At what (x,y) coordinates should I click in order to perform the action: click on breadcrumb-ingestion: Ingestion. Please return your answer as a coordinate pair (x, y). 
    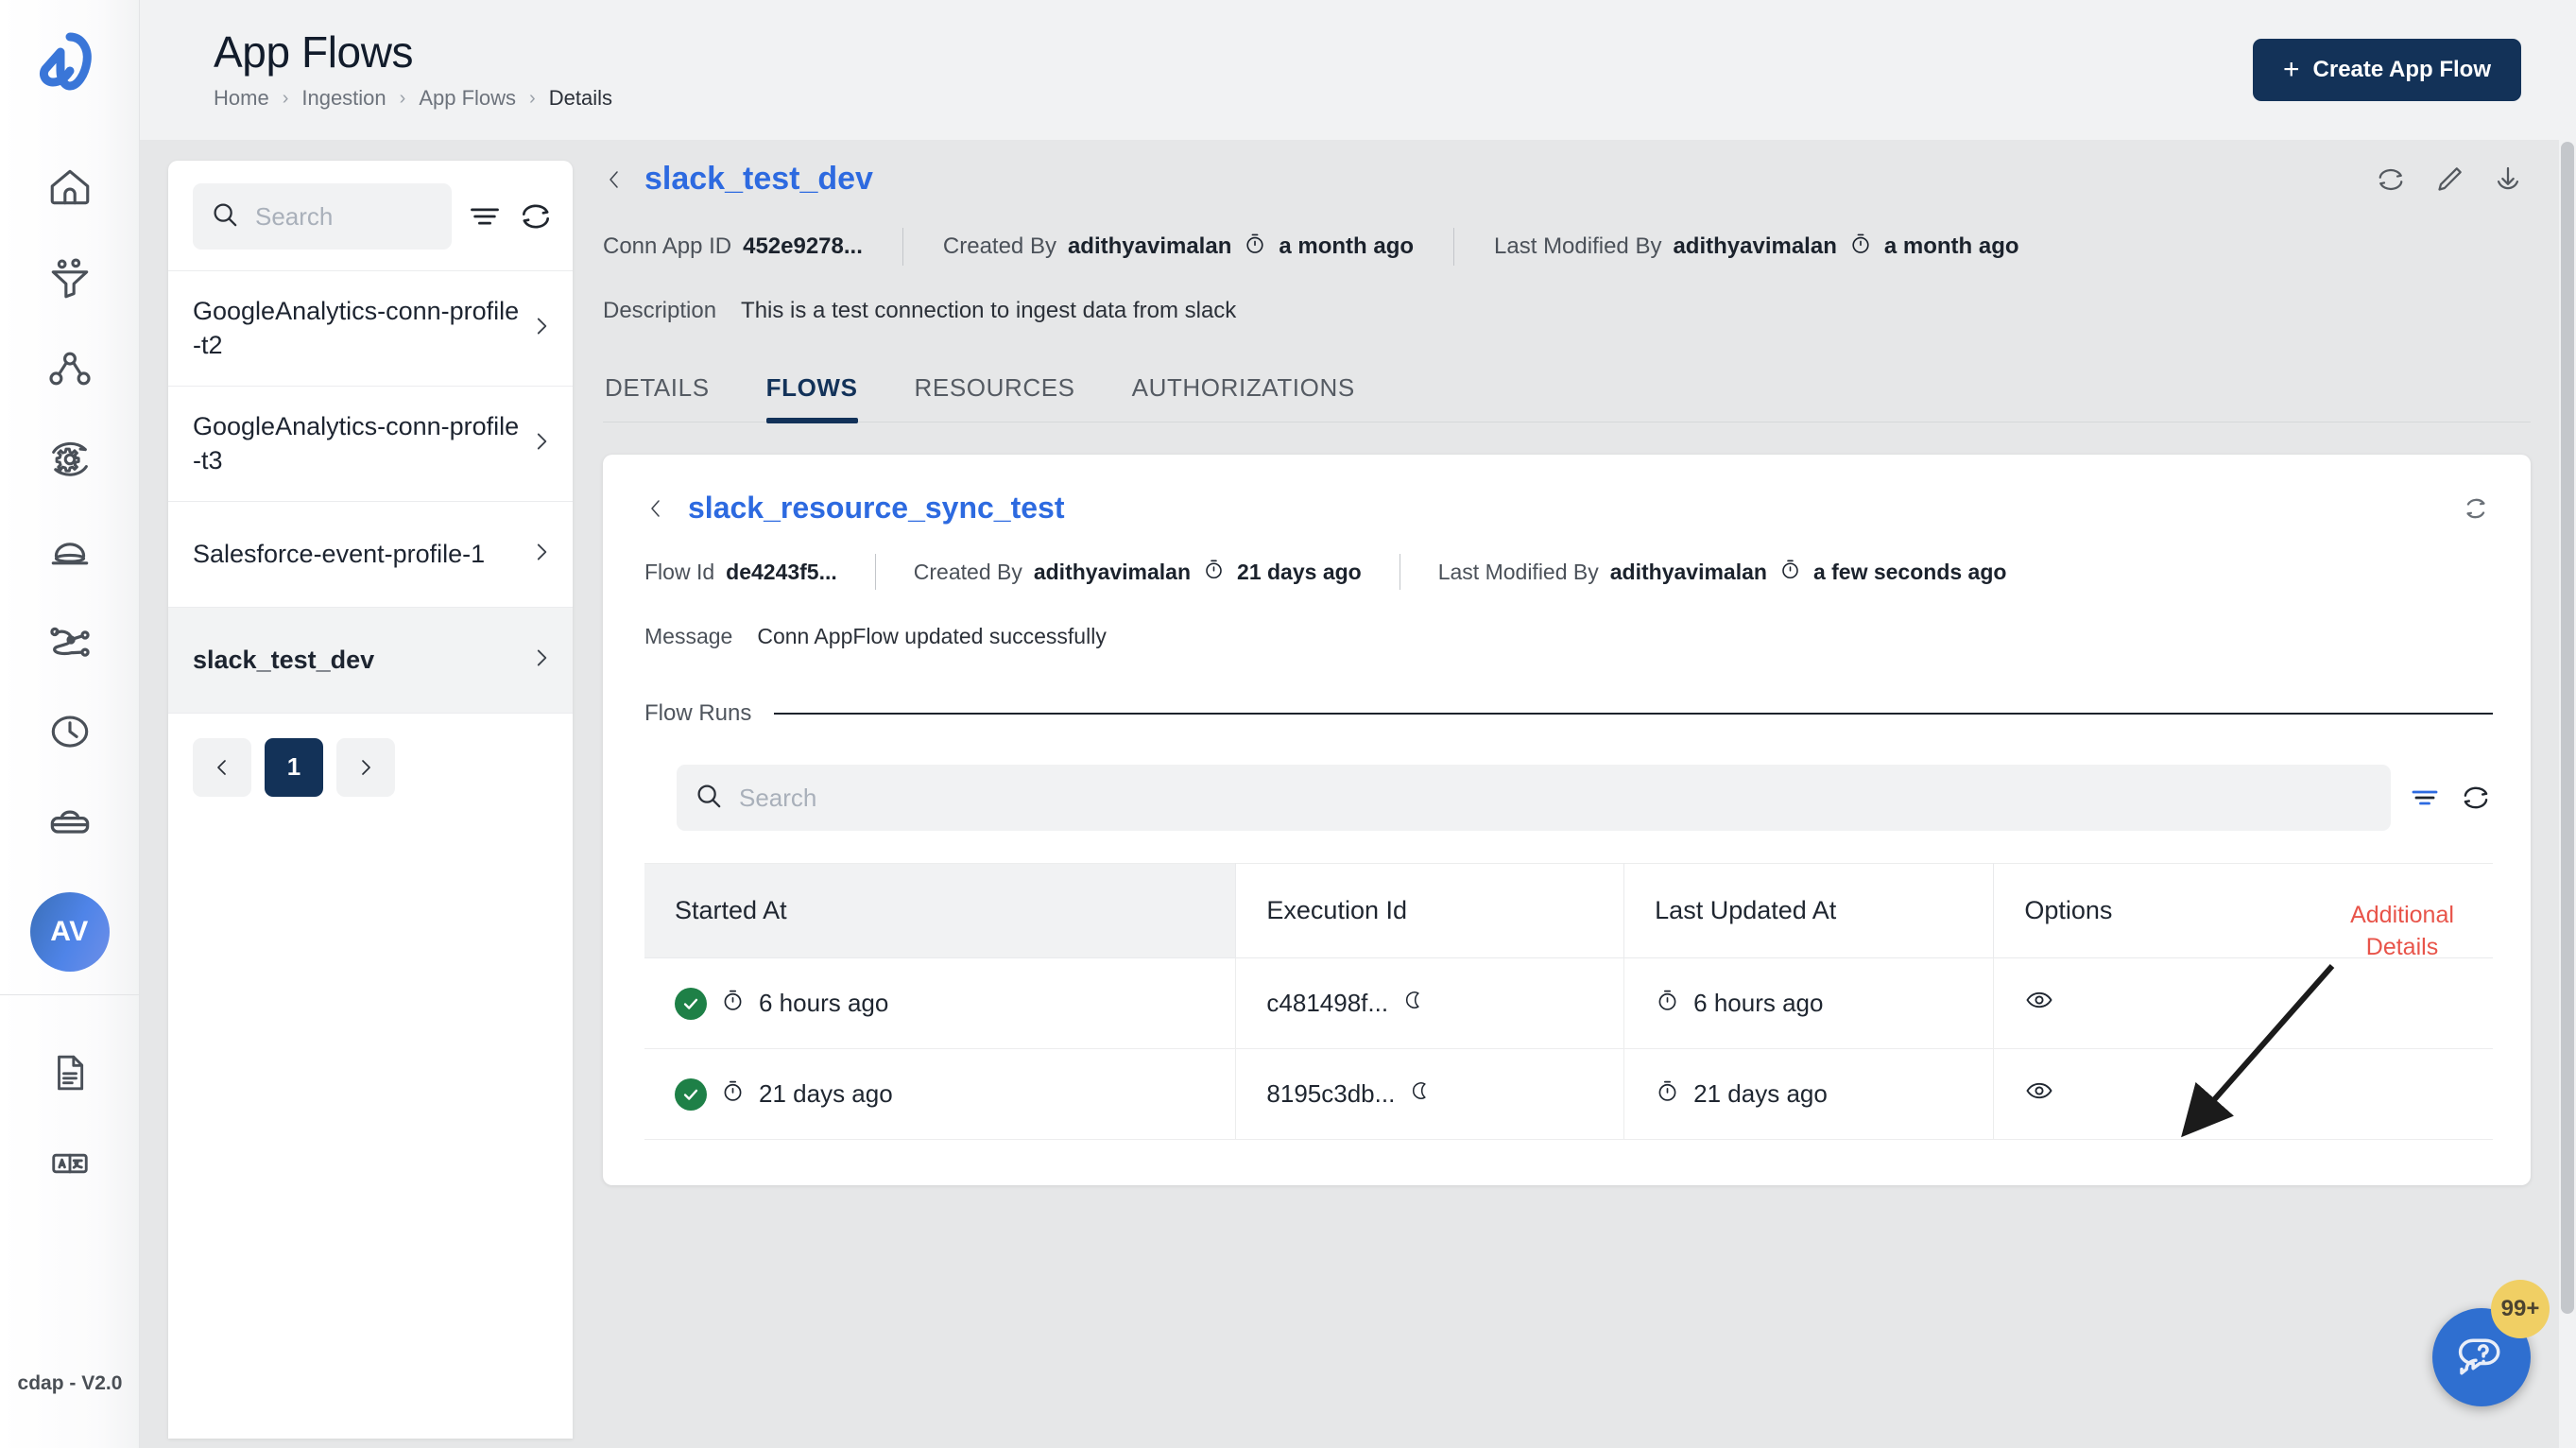
    Looking at the image, I should click on (343, 98).